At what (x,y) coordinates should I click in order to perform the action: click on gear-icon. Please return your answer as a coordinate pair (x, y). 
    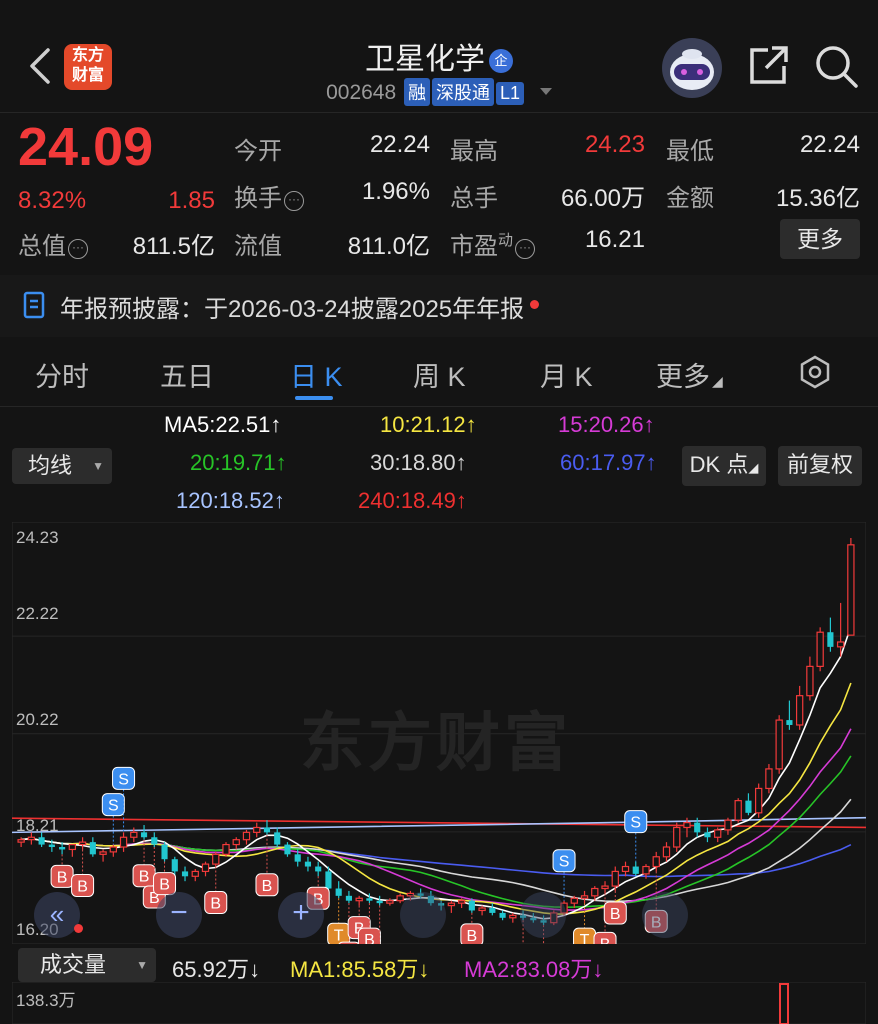
    Looking at the image, I should click on (815, 372).